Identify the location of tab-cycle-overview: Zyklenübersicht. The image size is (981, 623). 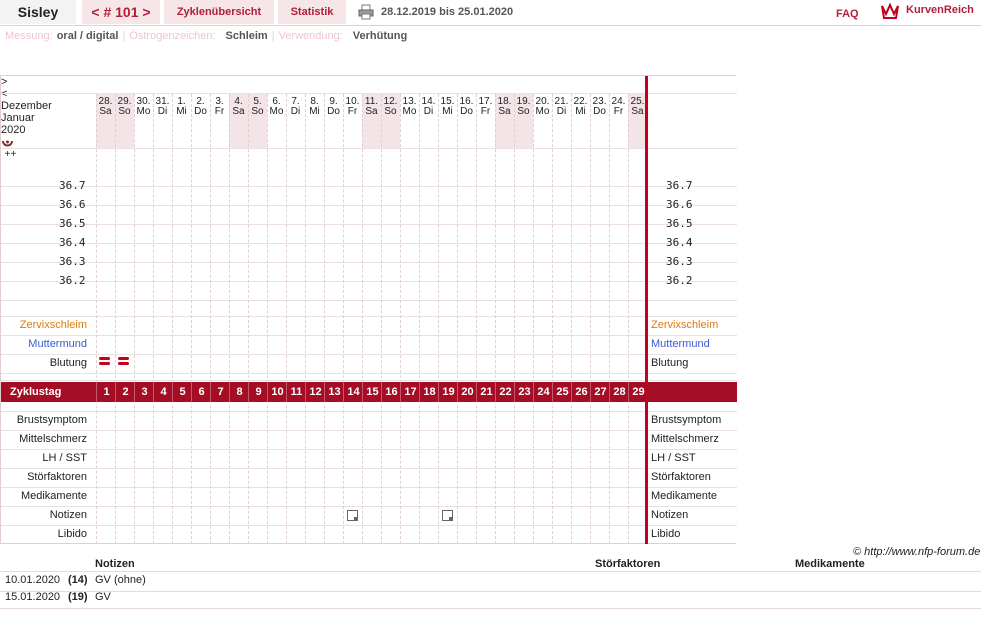
(219, 12).